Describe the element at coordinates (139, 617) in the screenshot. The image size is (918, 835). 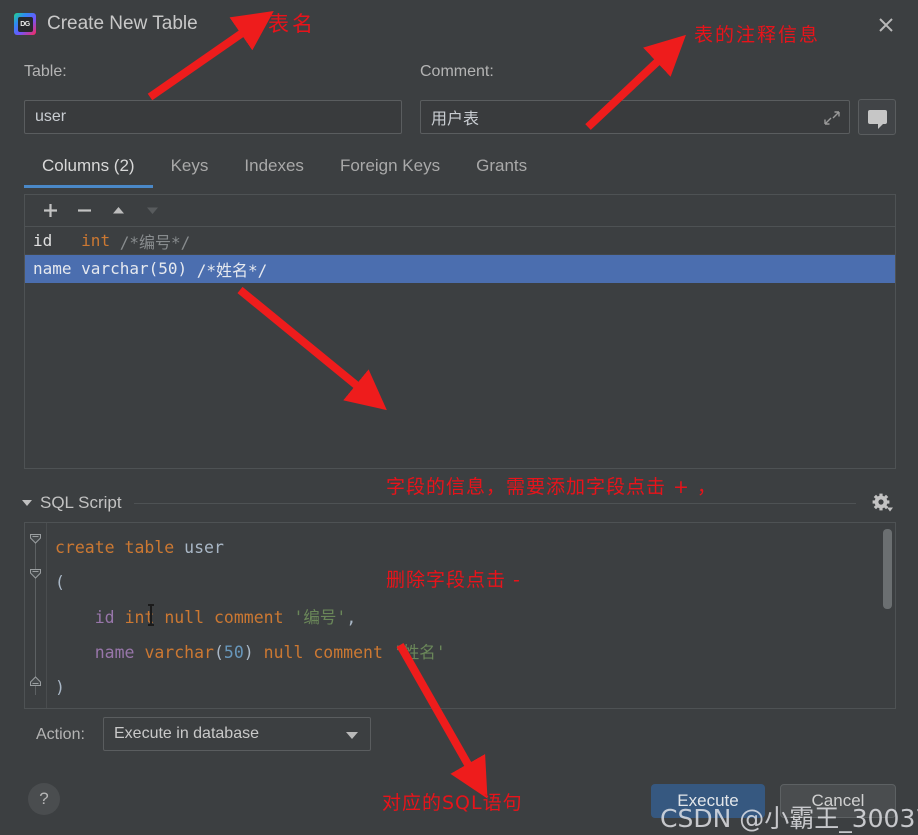
I see `sql-token: int` at that location.